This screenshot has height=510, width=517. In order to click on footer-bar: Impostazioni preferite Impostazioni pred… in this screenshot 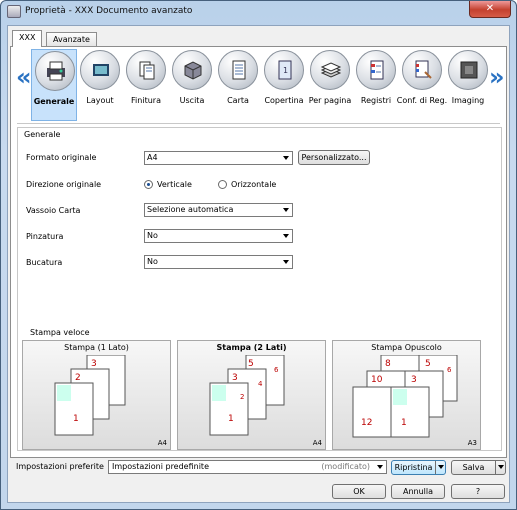, I will do `click(258, 480)`.